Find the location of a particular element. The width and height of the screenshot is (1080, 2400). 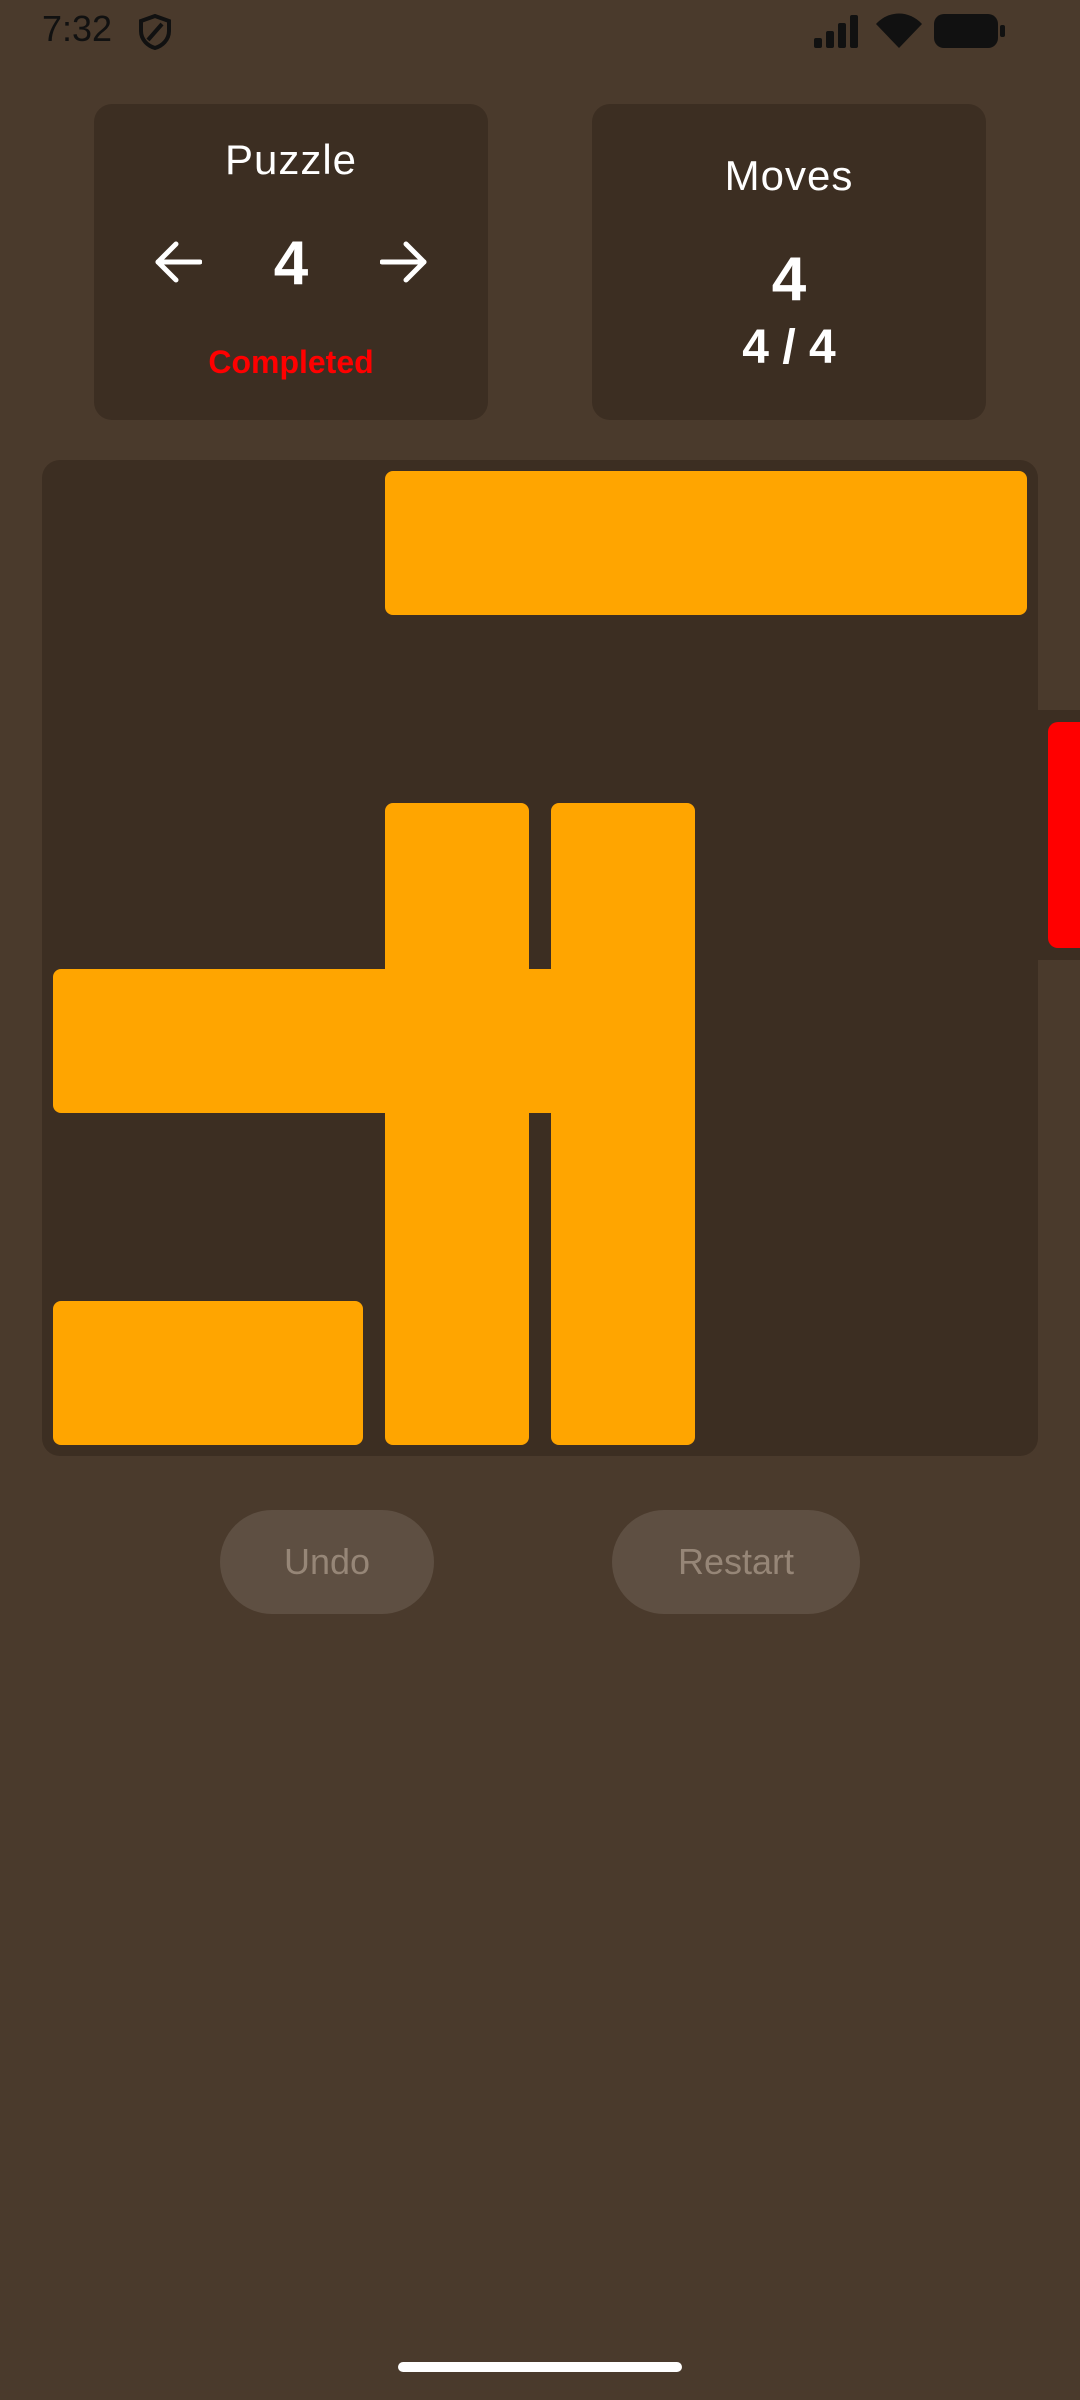

arrow-right-icon is located at coordinates (403, 264).